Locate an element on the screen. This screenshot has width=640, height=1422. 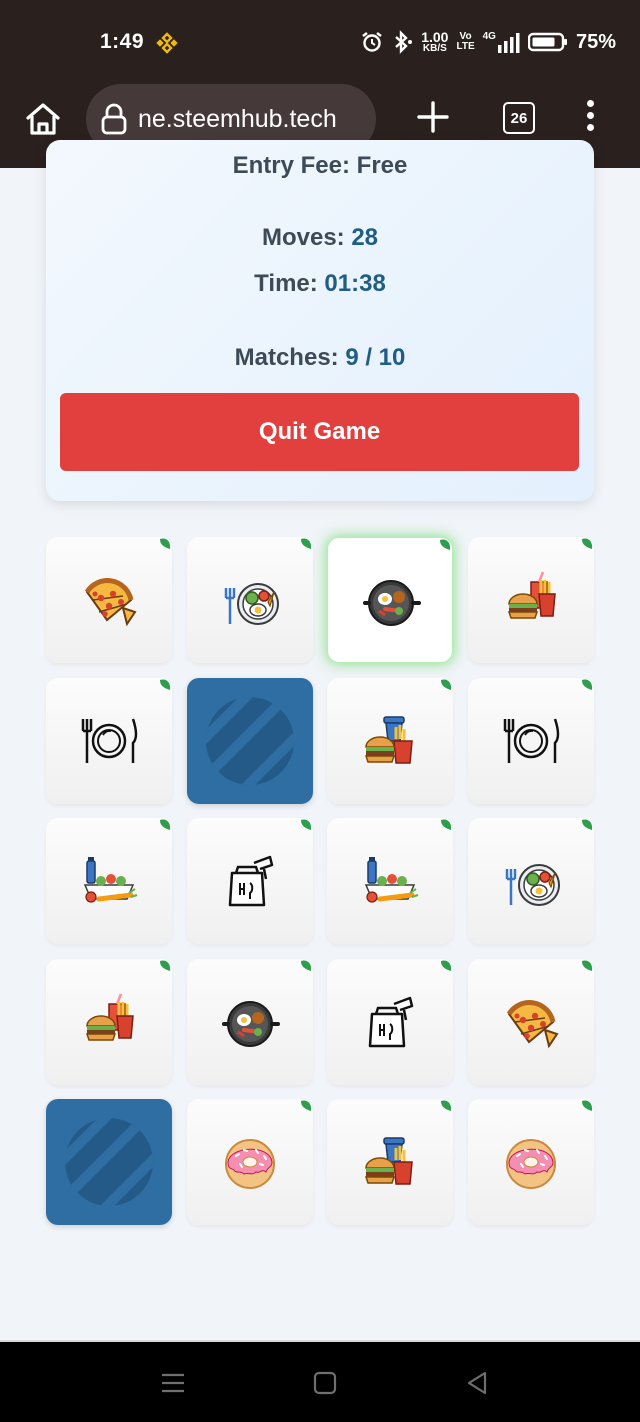
entry-fee-label: Entry Fee: is located at coordinates (291, 165).